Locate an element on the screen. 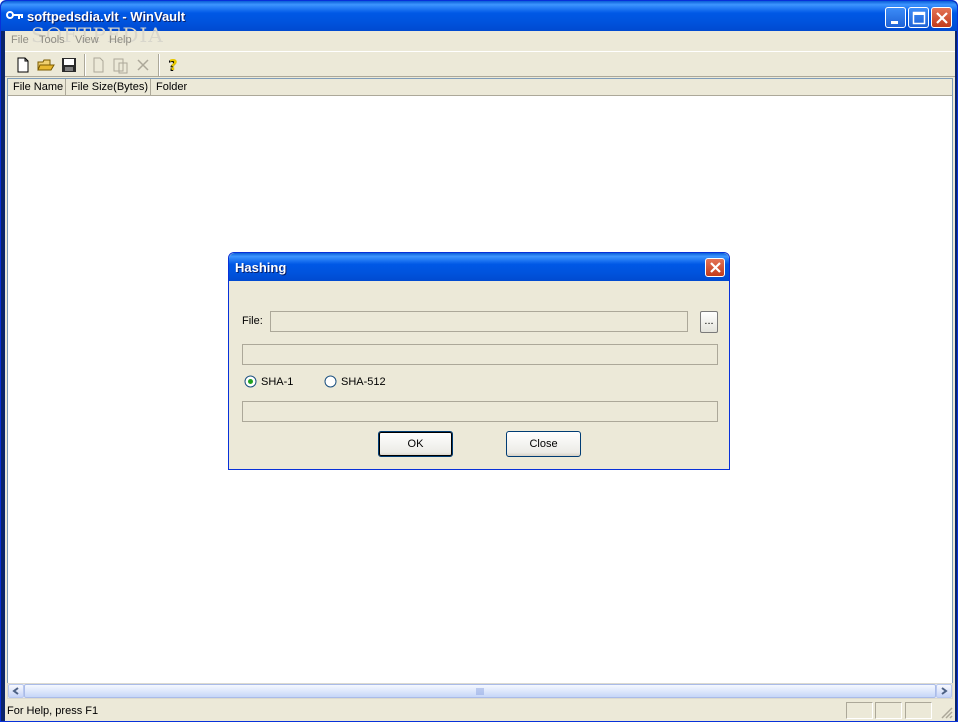 The image size is (958, 722). maximize-button is located at coordinates (918, 17).